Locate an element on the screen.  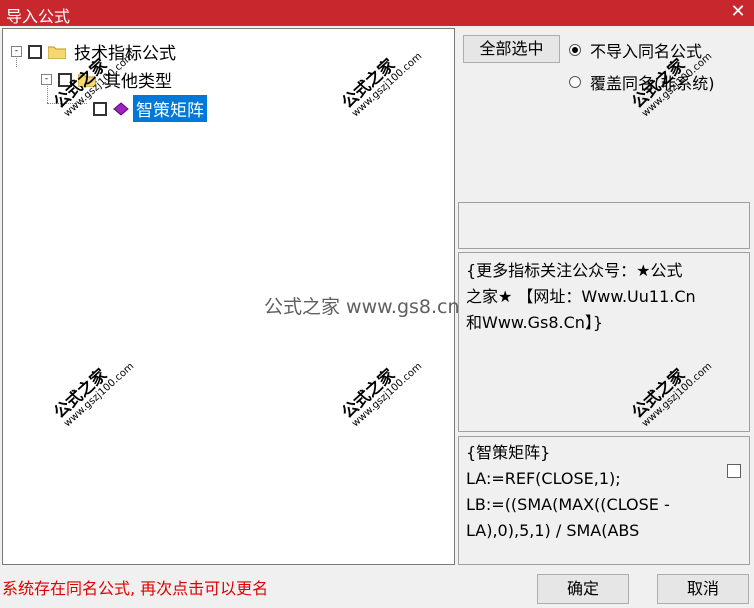
root-checkbox is located at coordinates (35, 51).